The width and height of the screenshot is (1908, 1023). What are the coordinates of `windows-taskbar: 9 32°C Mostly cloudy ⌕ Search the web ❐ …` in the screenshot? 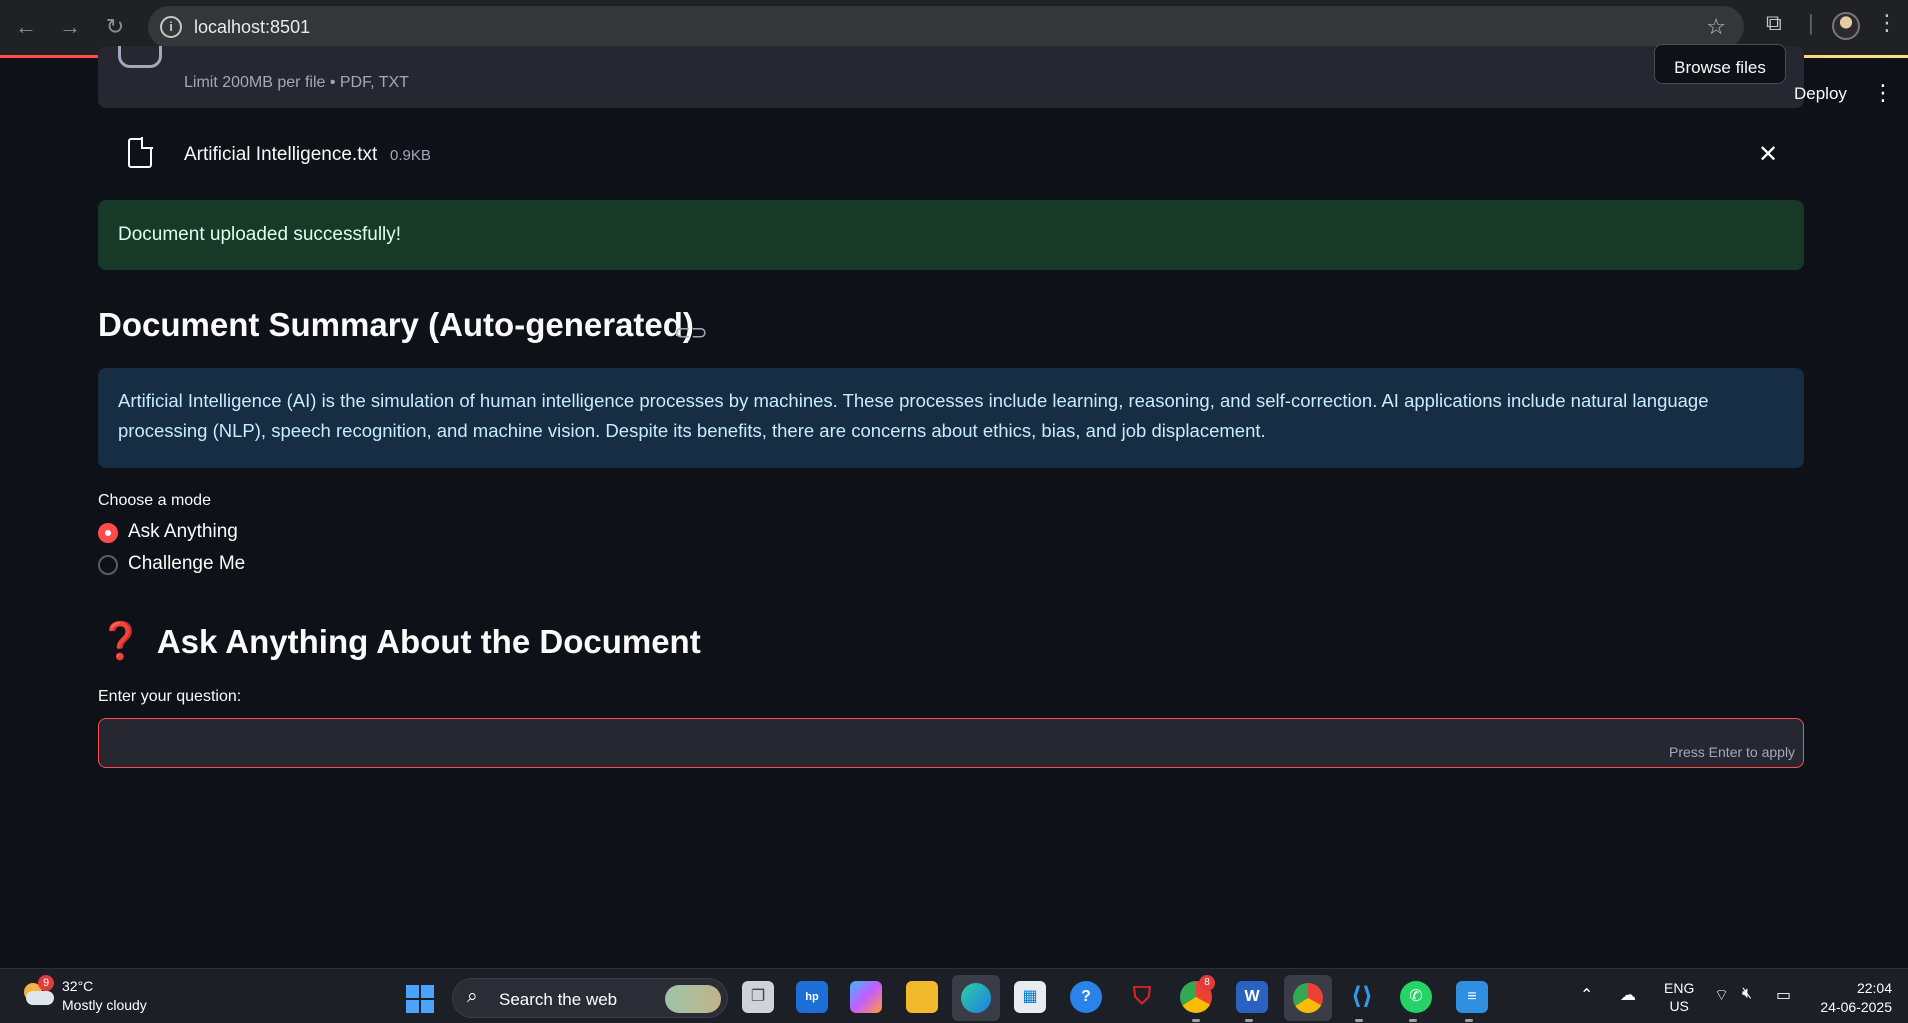 It's located at (954, 995).